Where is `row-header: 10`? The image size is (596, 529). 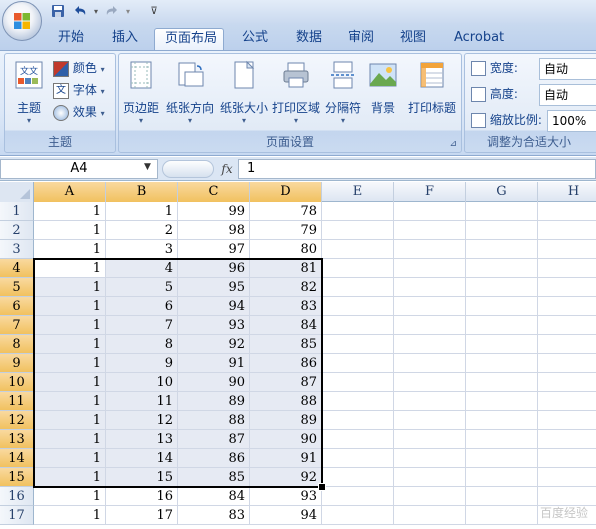 row-header: 10 is located at coordinates (17, 382).